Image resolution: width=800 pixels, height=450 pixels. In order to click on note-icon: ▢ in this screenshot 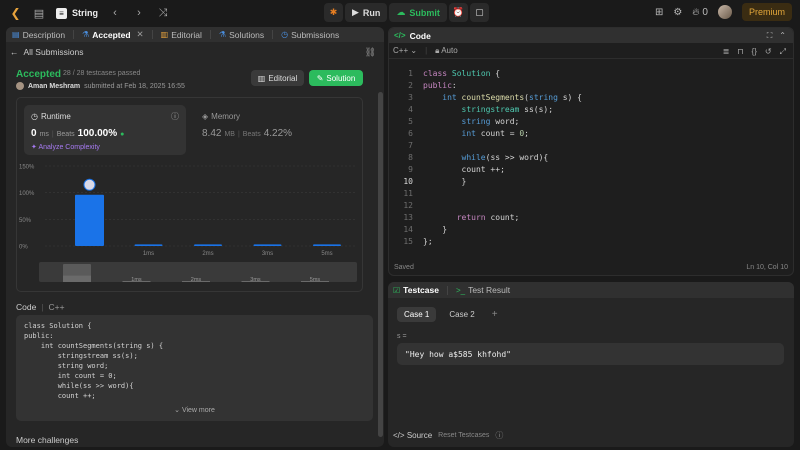, I will do `click(479, 12)`.